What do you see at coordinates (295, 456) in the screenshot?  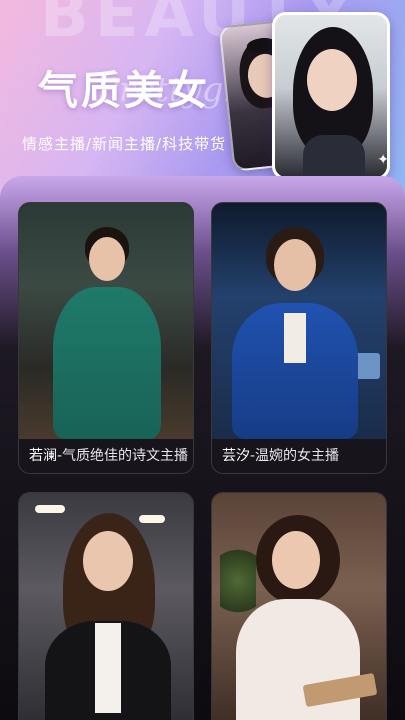 I see `anchor-desc: -温婉的女主播` at bounding box center [295, 456].